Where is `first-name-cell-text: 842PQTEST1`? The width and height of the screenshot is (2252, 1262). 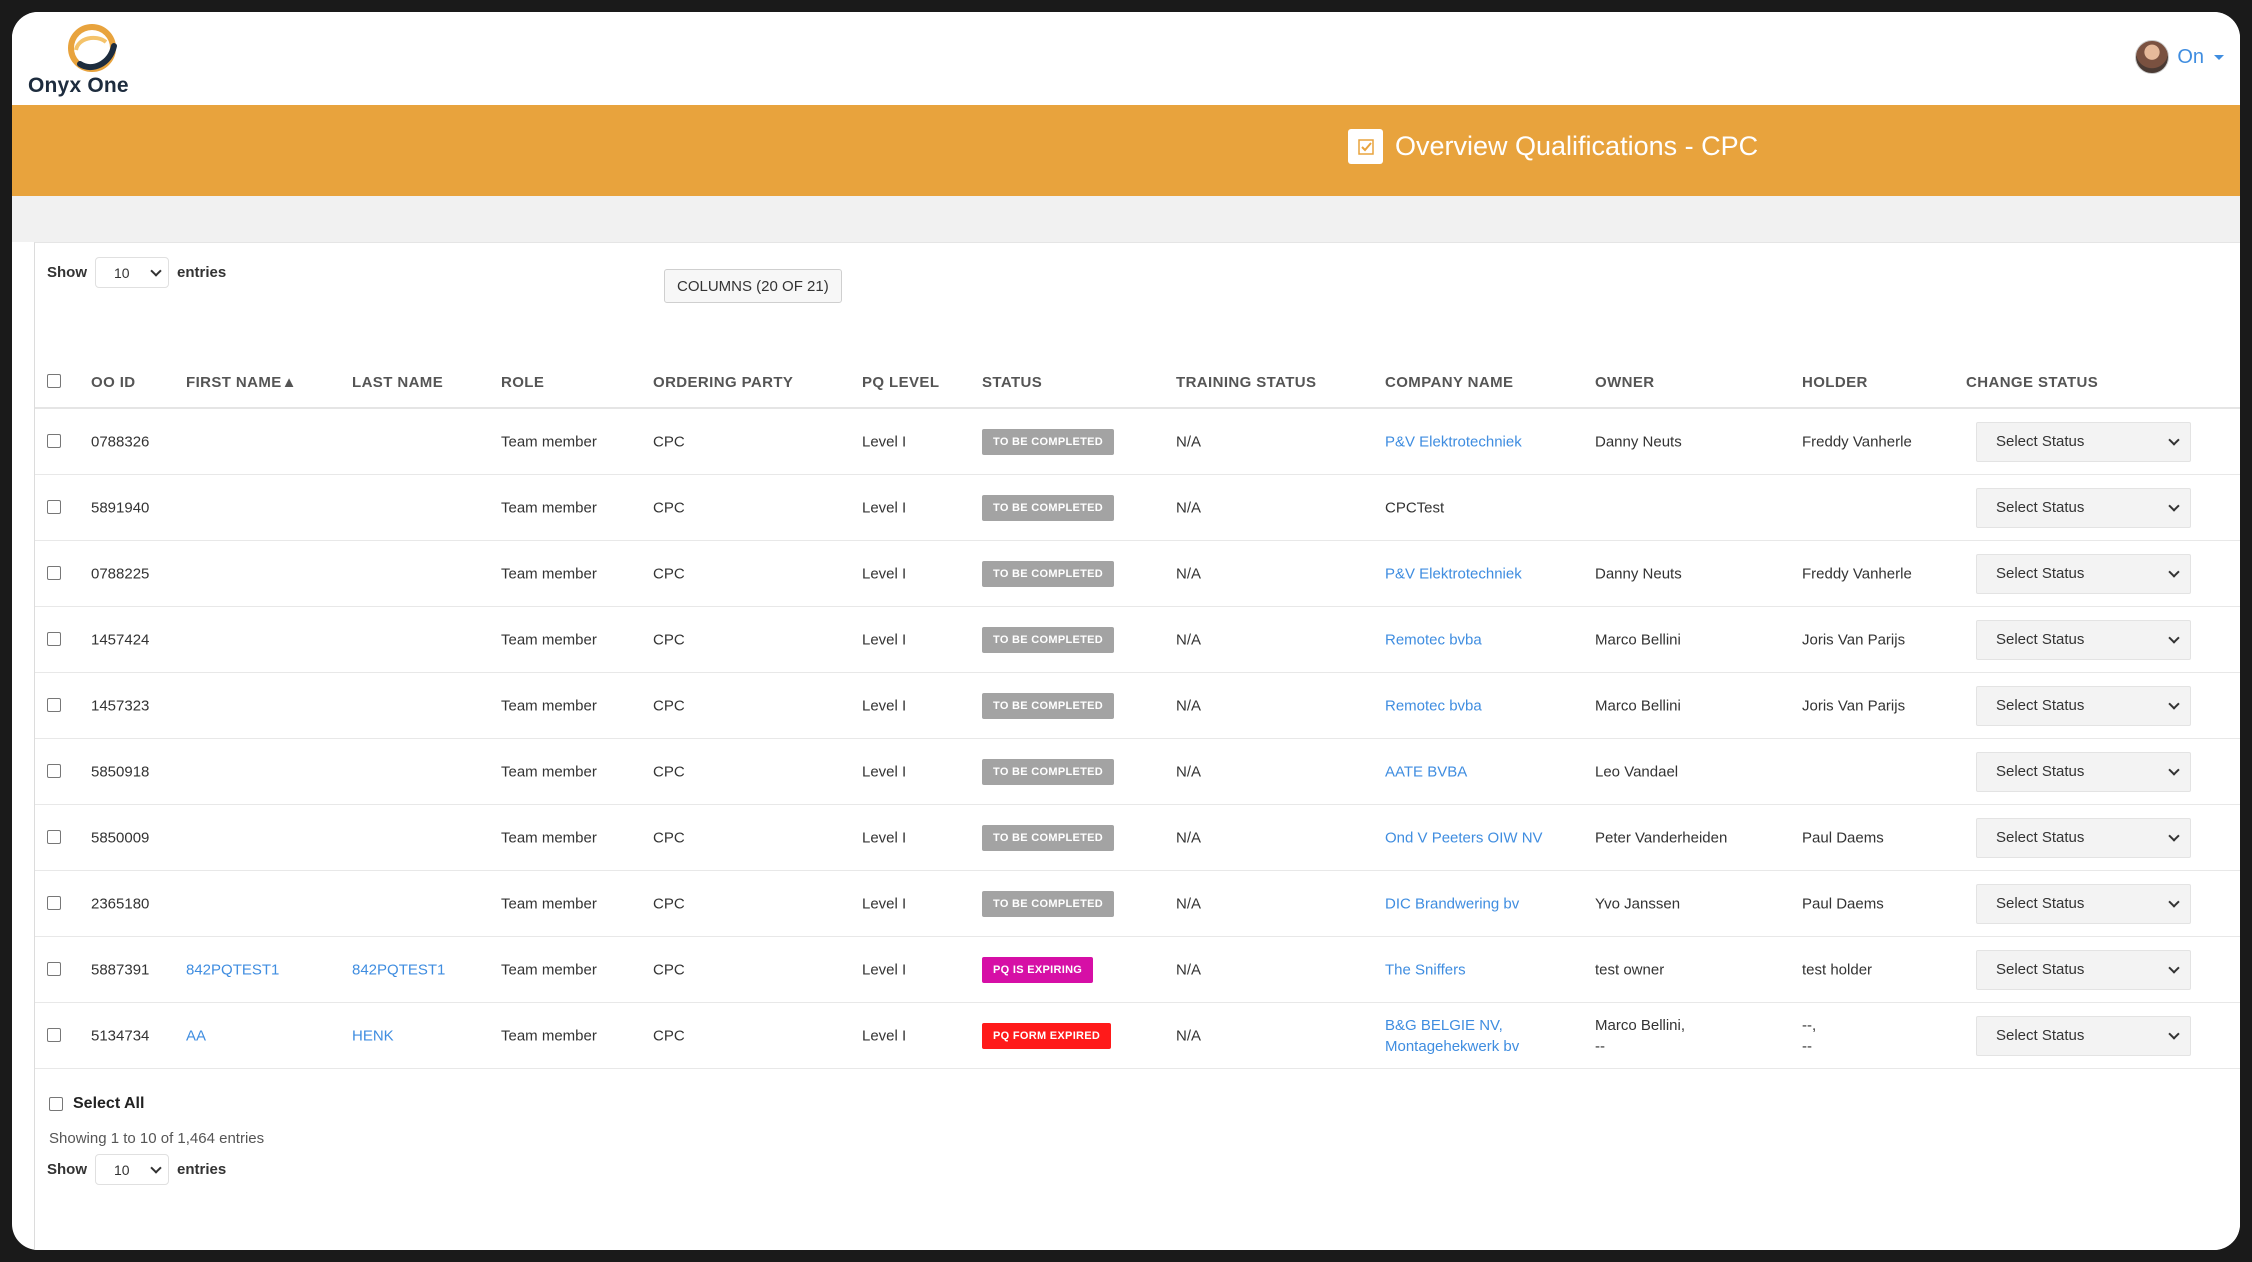 first-name-cell-text: 842PQTEST1 is located at coordinates (232, 969).